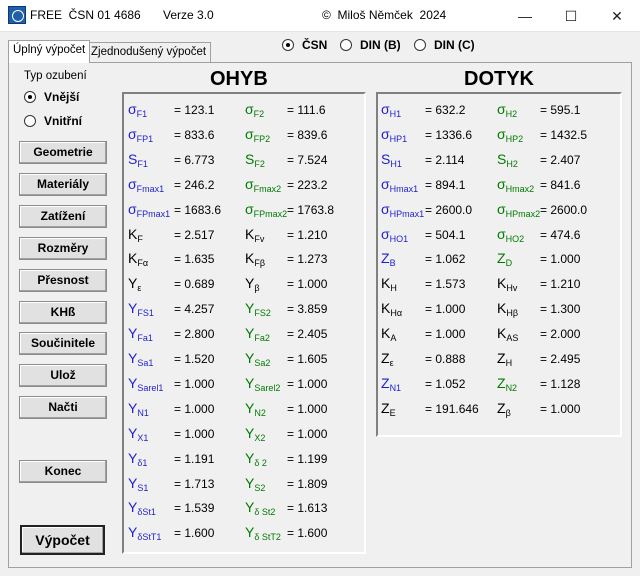  Describe the element at coordinates (370, 45) in the screenshot. I see `norm-radio-din-b: DIN (B)` at that location.